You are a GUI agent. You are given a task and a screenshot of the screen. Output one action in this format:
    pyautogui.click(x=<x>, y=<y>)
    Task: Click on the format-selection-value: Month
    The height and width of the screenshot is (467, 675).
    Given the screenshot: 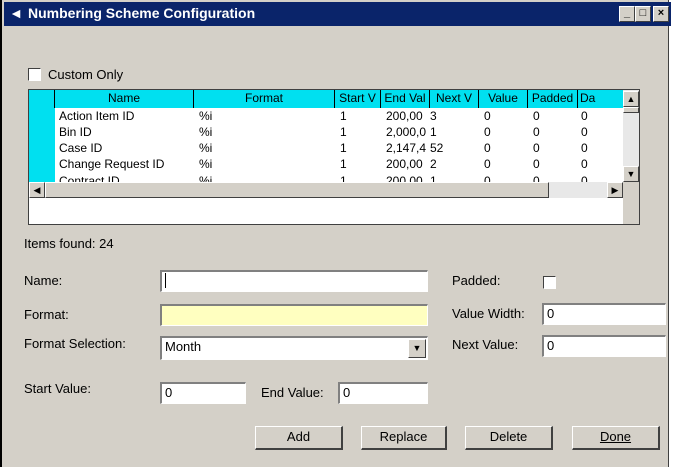 What is the action you would take?
    pyautogui.click(x=183, y=346)
    